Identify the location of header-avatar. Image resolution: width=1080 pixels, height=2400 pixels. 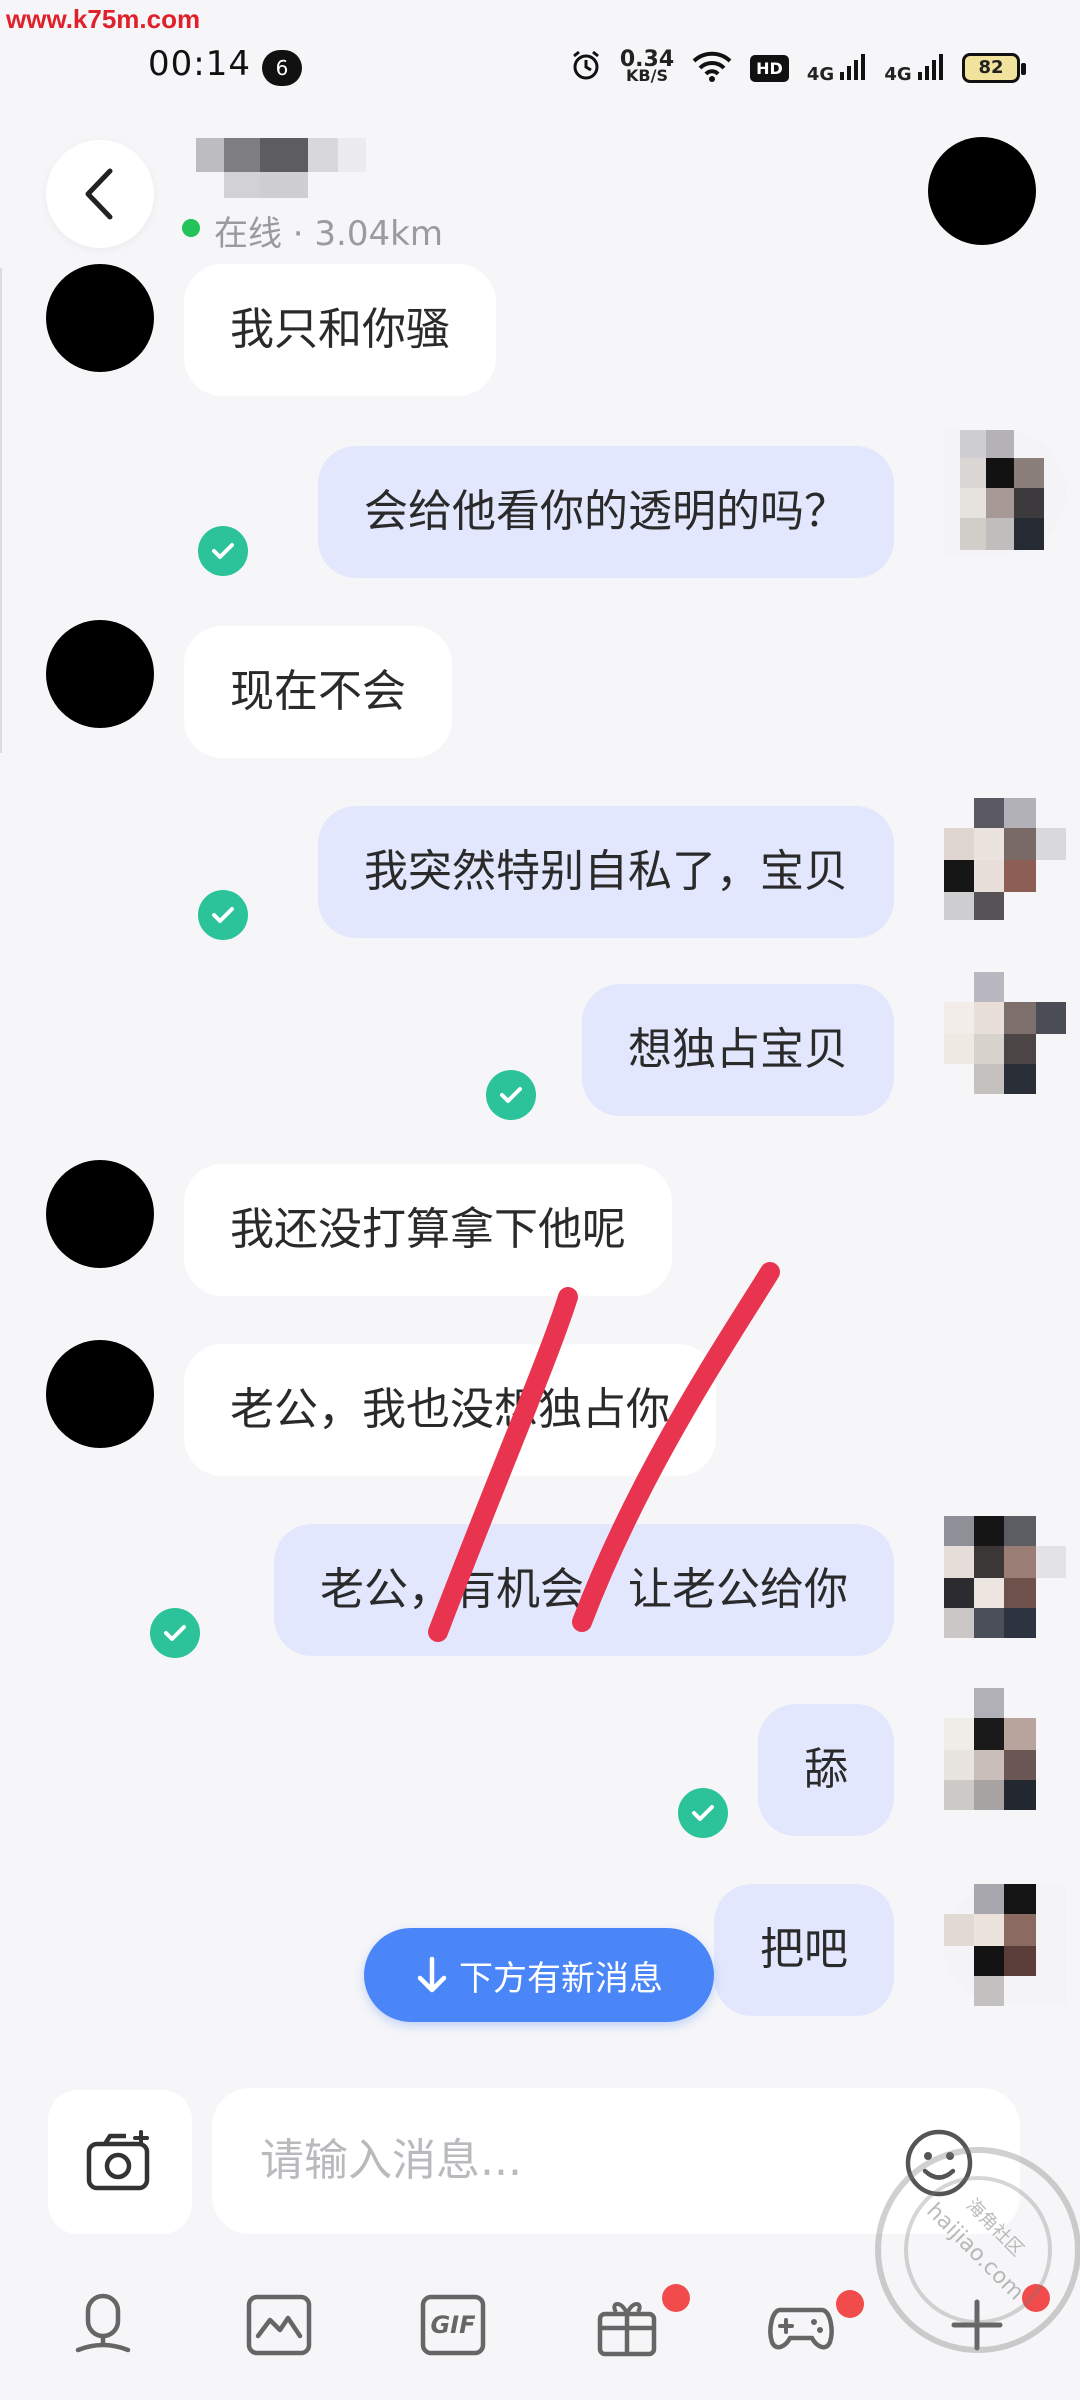
(982, 191).